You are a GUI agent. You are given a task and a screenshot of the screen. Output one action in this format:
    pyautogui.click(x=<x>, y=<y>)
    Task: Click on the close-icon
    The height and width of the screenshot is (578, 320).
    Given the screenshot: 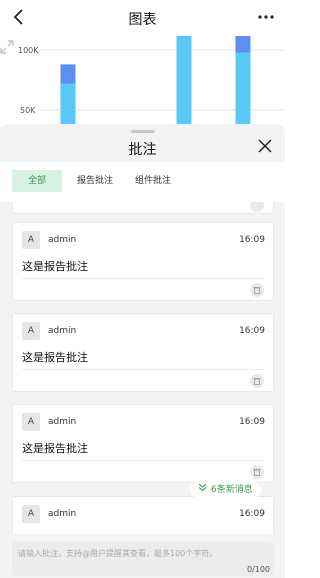 What is the action you would take?
    pyautogui.click(x=265, y=146)
    